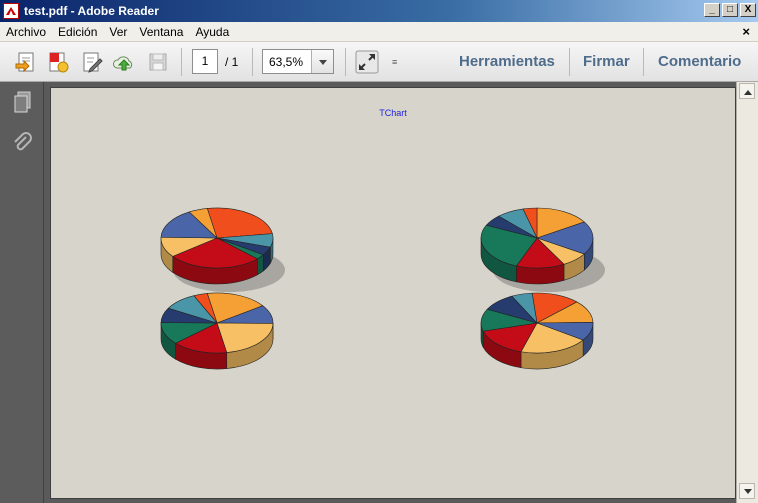 The height and width of the screenshot is (503, 758). Describe the element at coordinates (747, 491) in the screenshot. I see `scroll-down-button` at that location.